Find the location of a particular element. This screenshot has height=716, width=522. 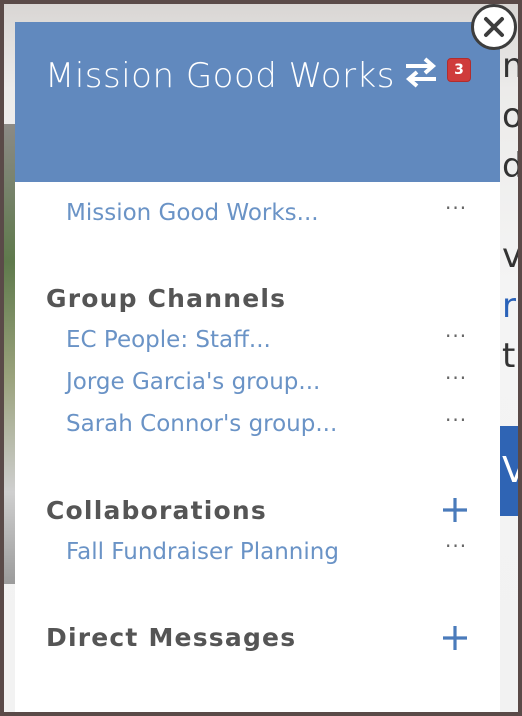

switch-arrows-icon is located at coordinates (421, 72).